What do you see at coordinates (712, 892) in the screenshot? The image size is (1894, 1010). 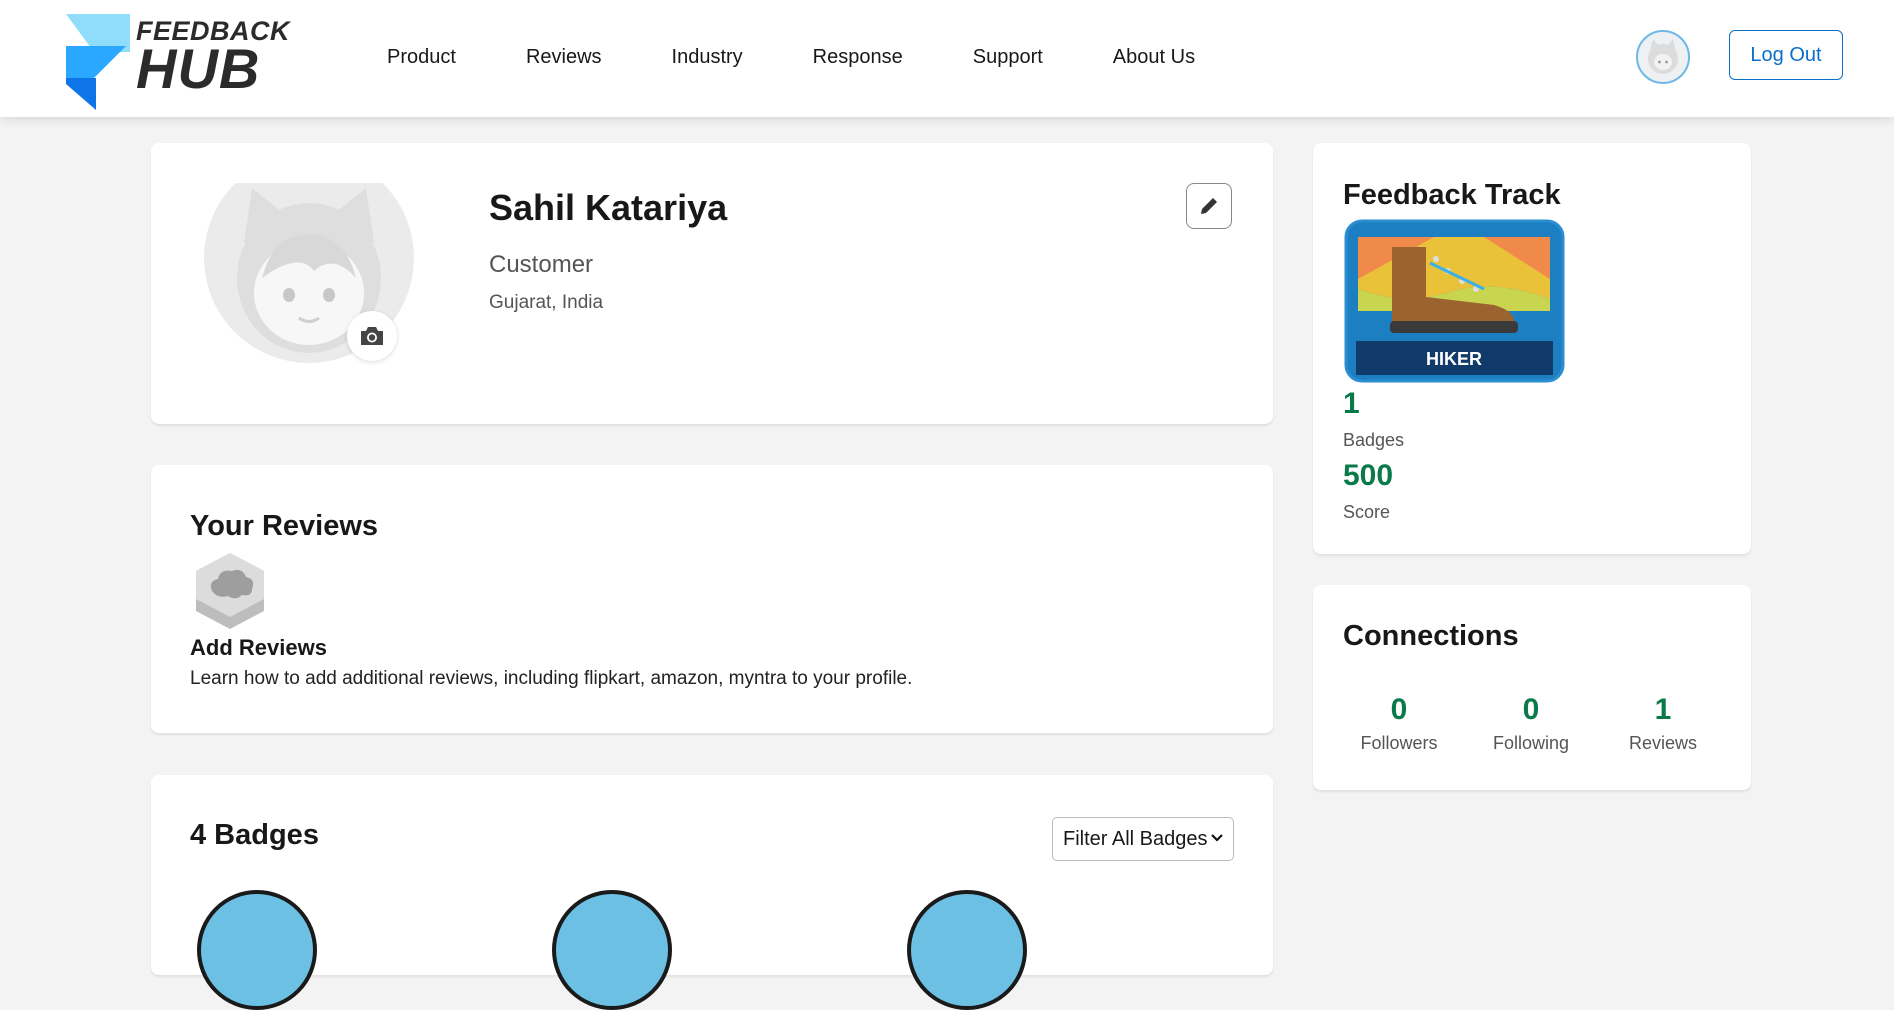 I see `badges-card: 4 Badges Filter All Badges` at bounding box center [712, 892].